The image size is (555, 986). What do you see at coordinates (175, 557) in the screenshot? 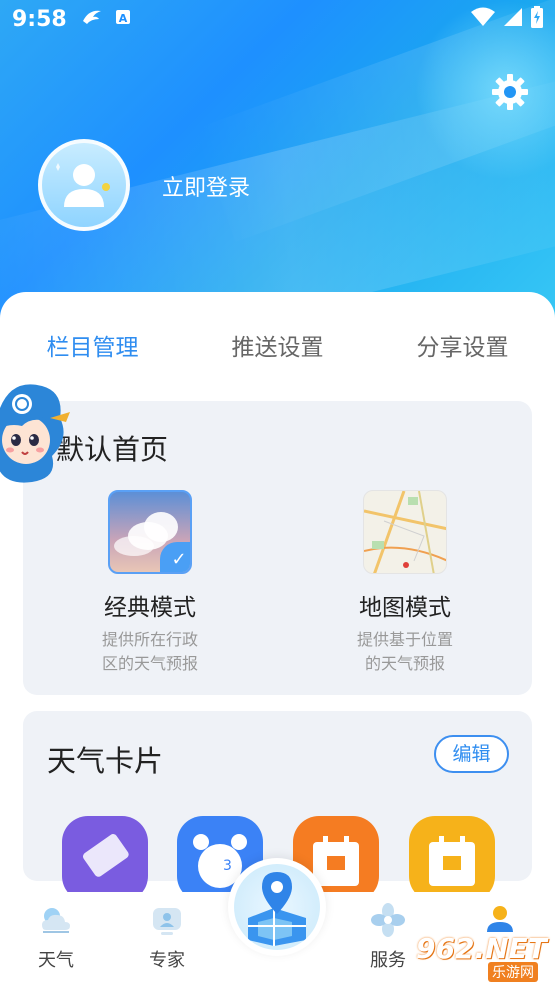
I see `checkmark-icon: ✓` at bounding box center [175, 557].